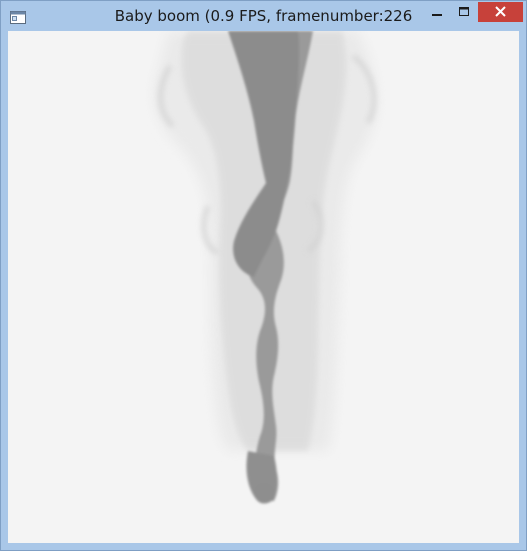 This screenshot has width=527, height=551. What do you see at coordinates (437, 15) in the screenshot?
I see `minimize-icon` at bounding box center [437, 15].